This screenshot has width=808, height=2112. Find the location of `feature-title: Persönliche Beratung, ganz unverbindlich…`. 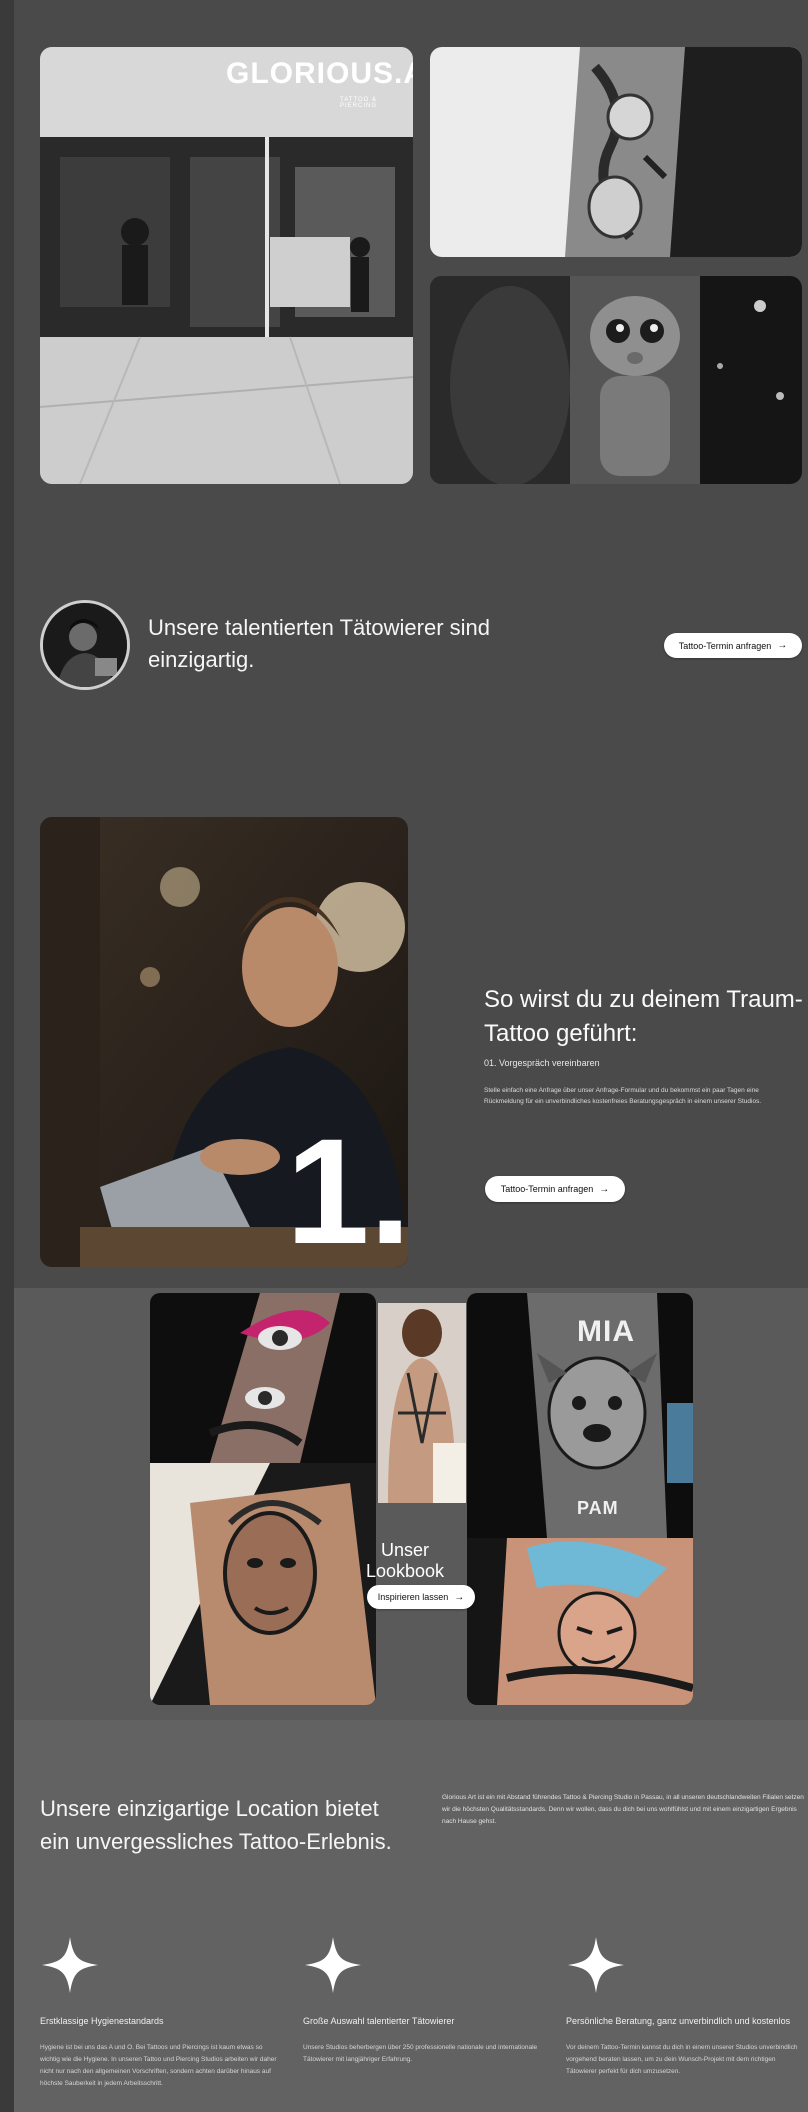

feature-title: Persönliche Beratung, ganz unverbindlich… is located at coordinates (678, 2021).